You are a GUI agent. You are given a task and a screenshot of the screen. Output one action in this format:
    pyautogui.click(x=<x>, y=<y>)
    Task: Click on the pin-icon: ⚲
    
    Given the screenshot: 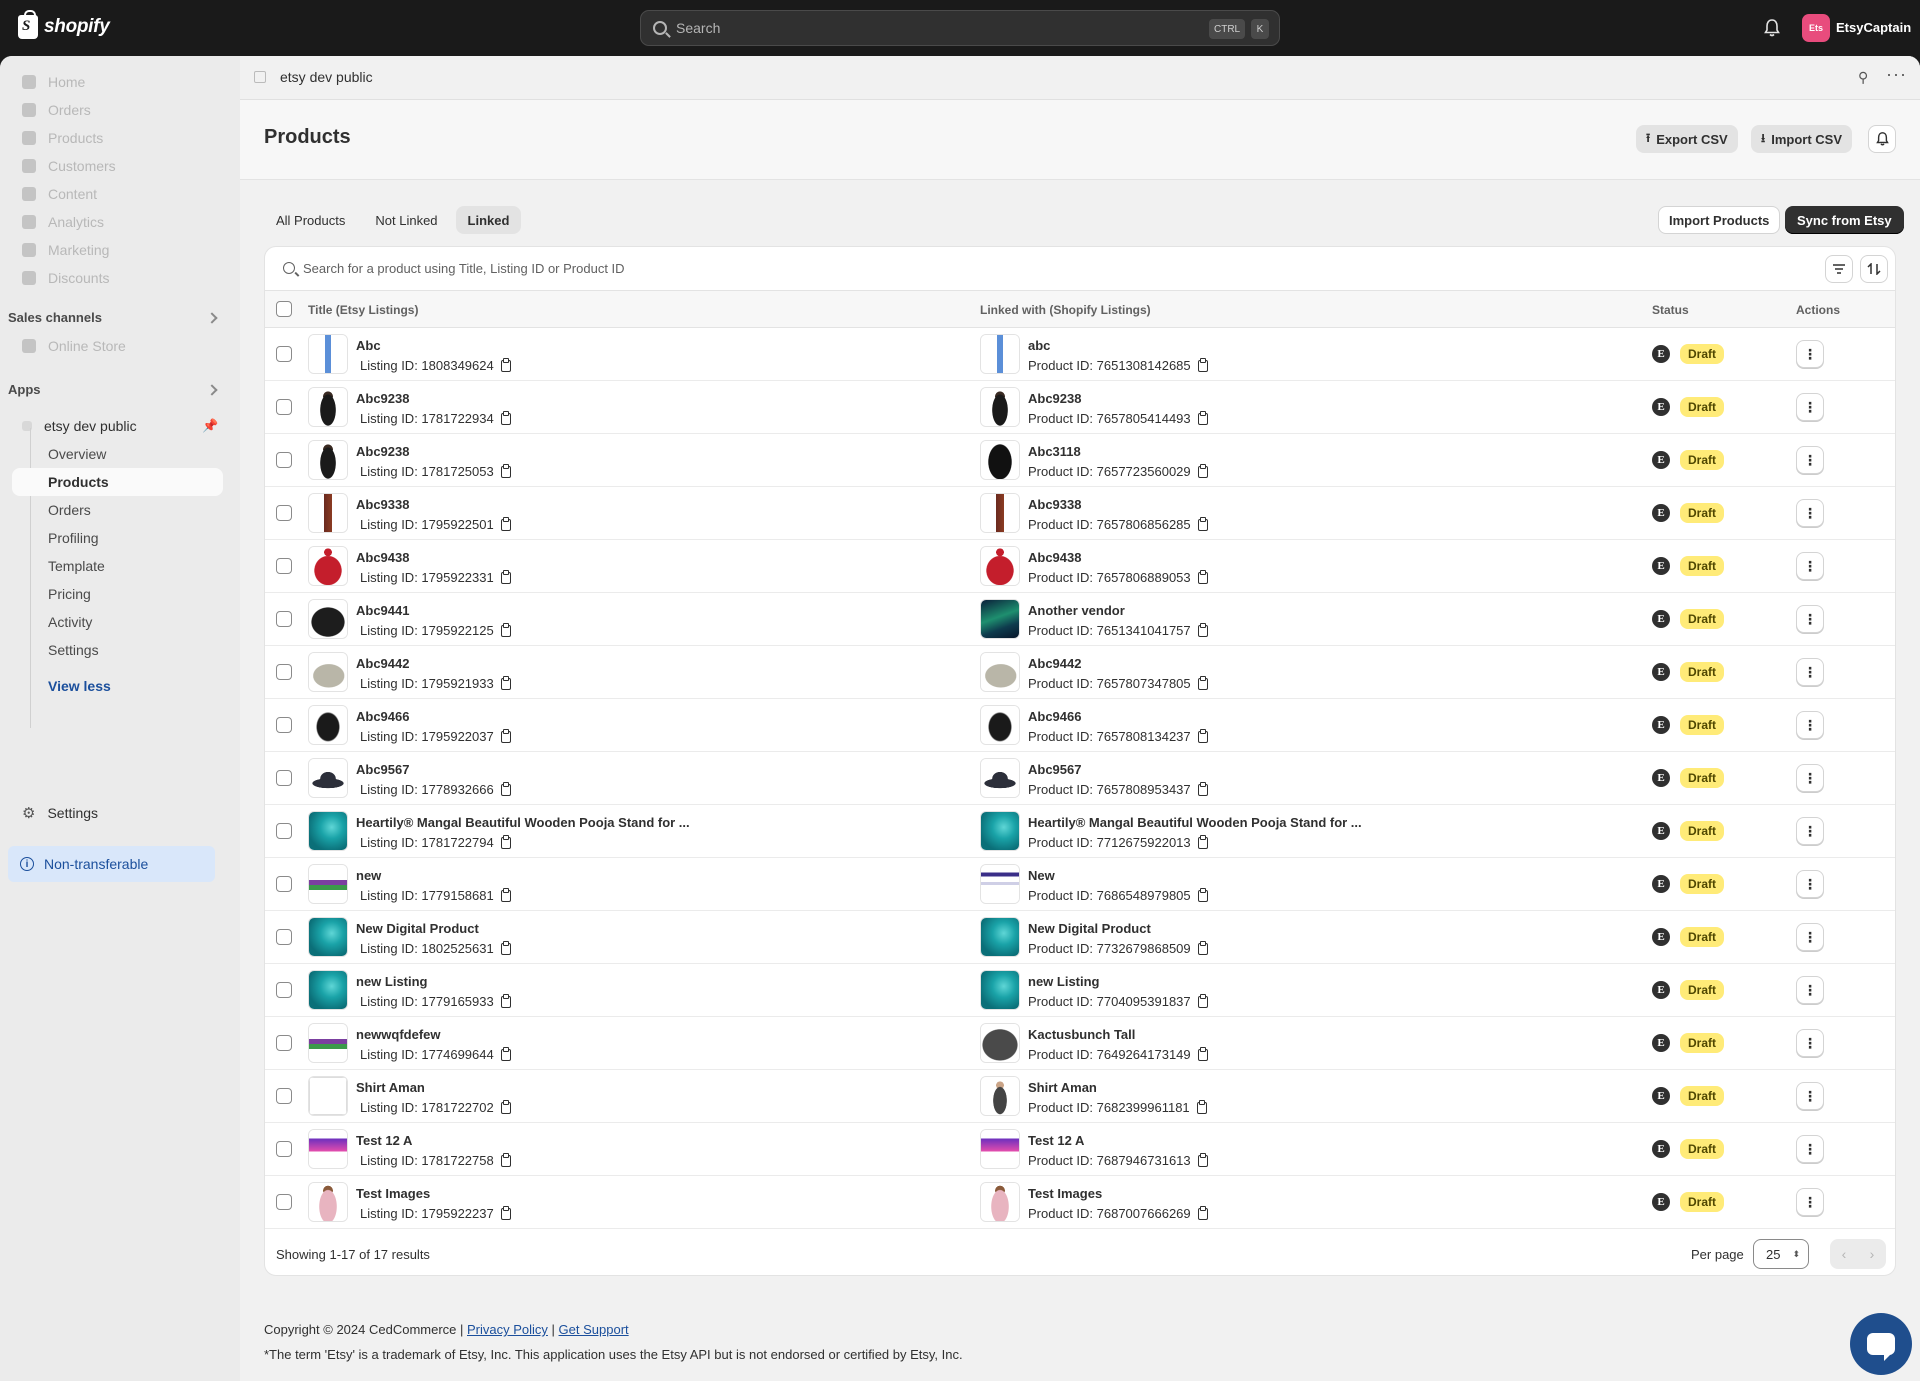 What is the action you would take?
    pyautogui.click(x=1863, y=77)
    